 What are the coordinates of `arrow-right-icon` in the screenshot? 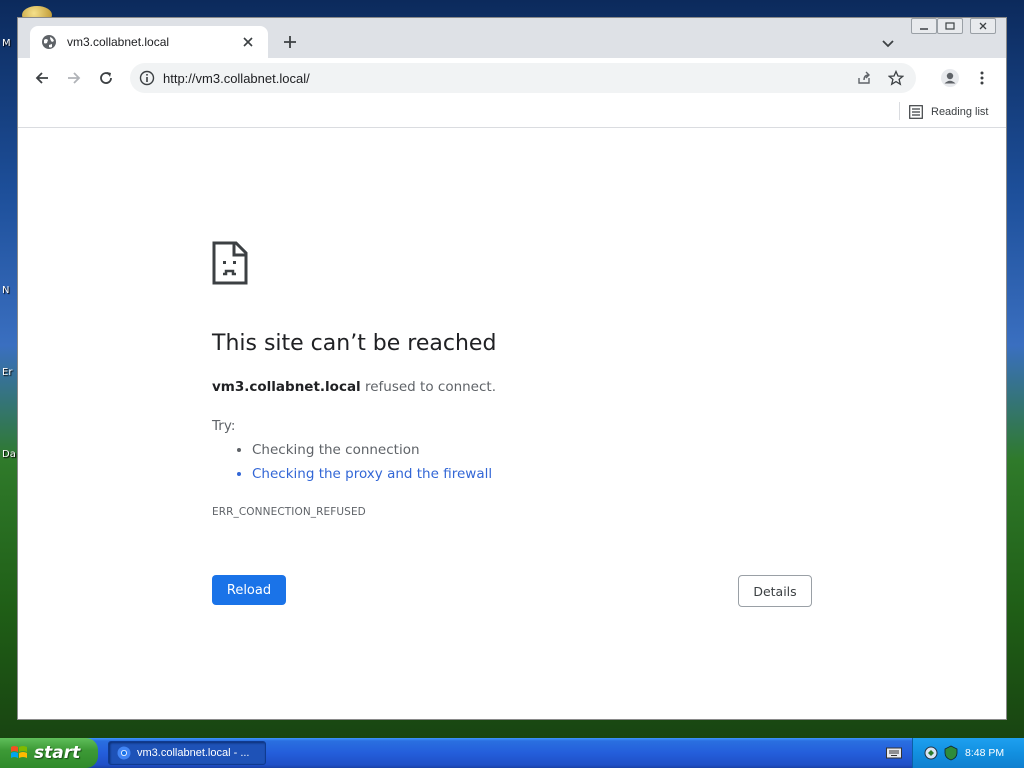 It's located at (74, 78).